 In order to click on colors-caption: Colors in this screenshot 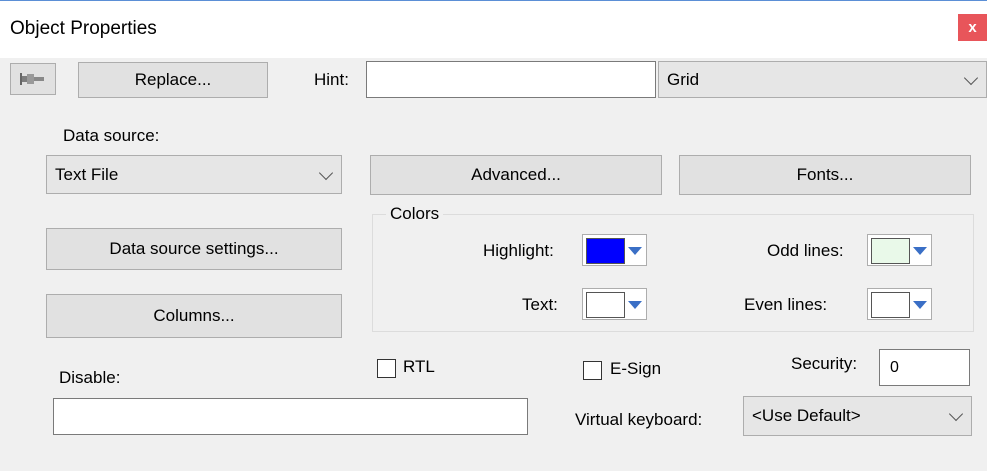, I will do `click(415, 214)`.